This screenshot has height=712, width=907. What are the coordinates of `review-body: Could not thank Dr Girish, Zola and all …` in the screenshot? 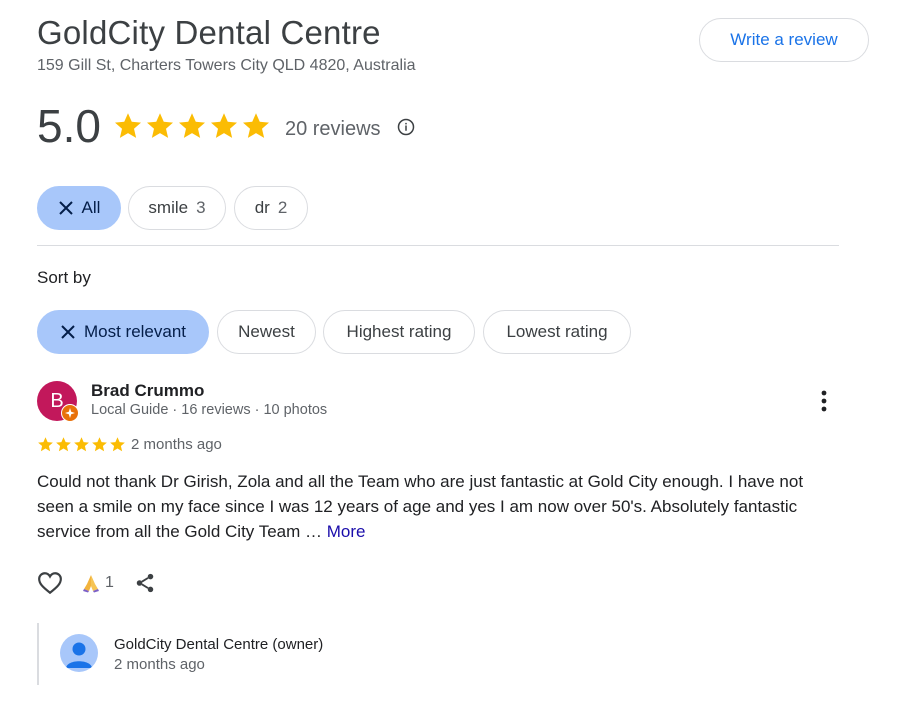 It's located at (420, 506).